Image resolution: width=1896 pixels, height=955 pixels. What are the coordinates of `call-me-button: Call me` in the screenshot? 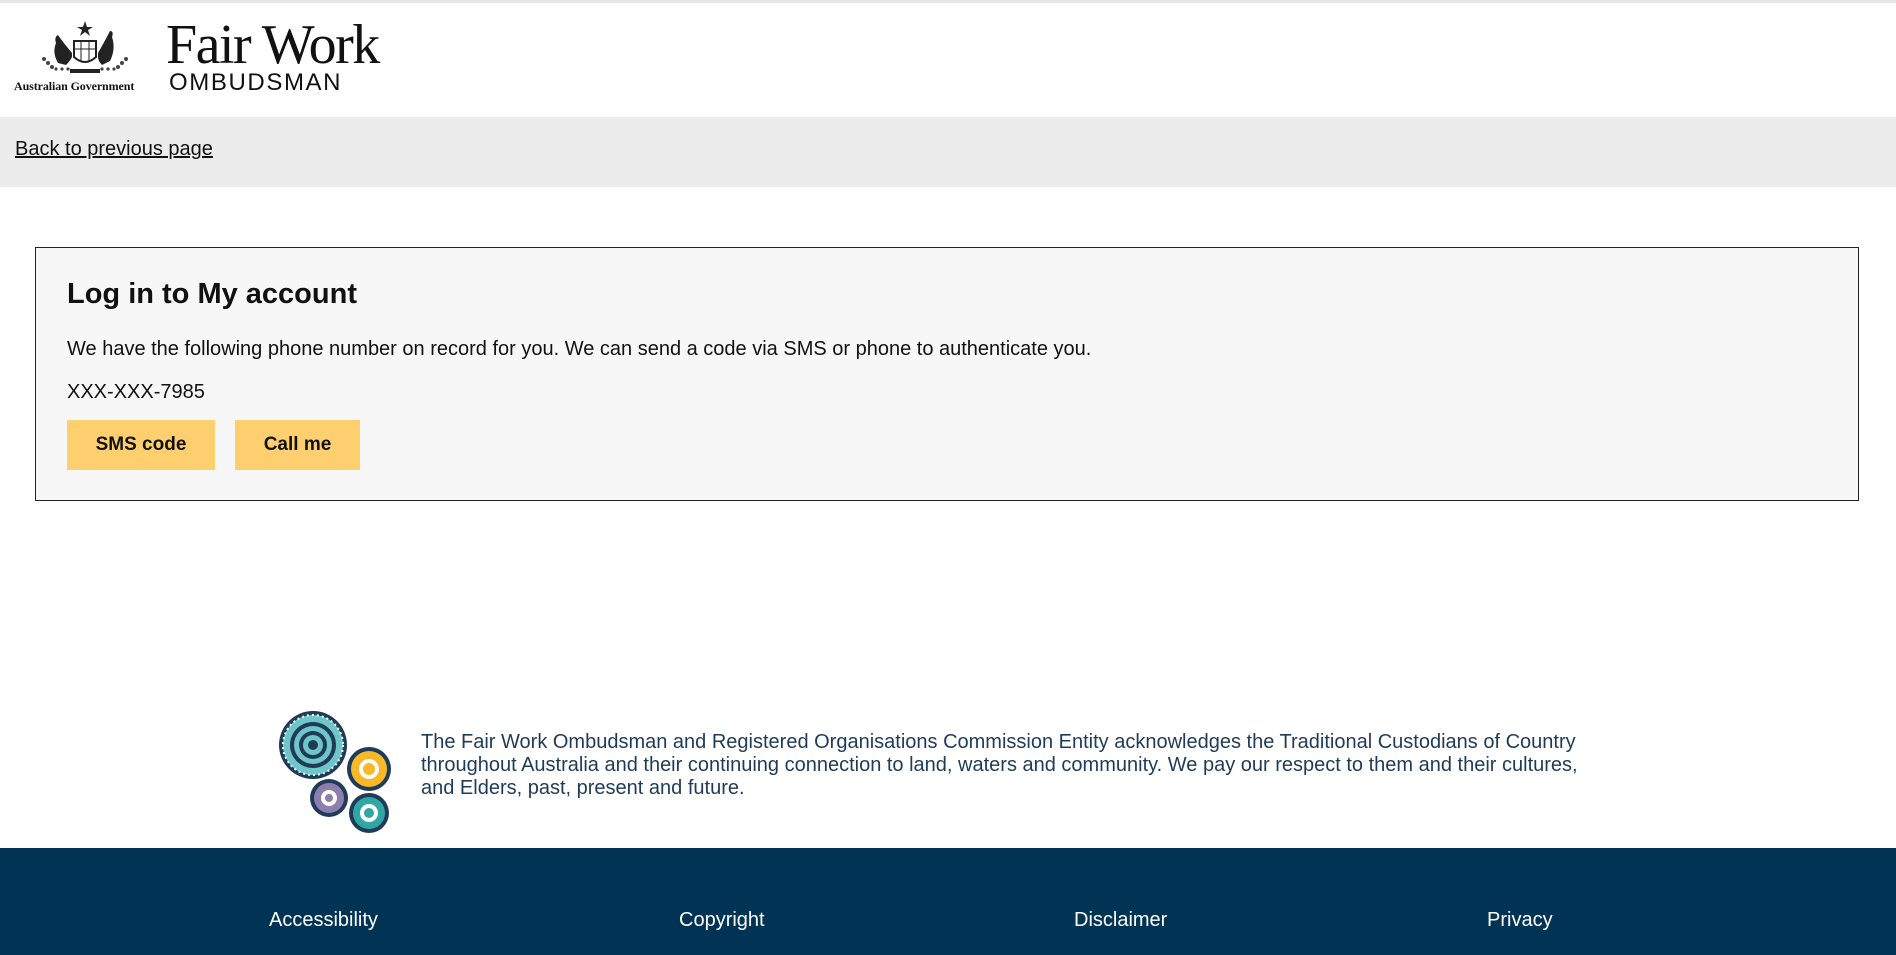 It's located at (297, 445).